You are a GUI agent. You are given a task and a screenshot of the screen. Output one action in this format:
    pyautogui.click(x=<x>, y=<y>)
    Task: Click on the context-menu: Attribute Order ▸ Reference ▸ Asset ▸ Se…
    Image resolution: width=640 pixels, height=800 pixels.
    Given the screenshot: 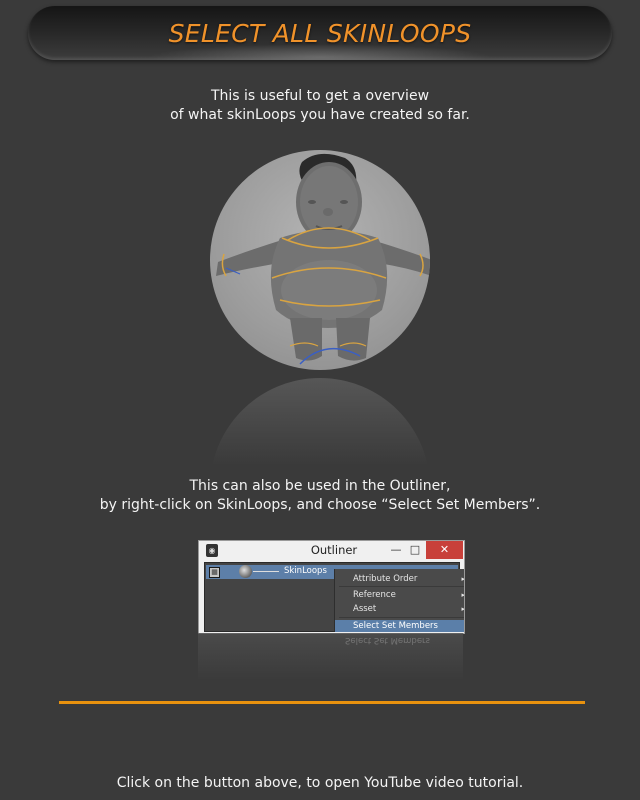 What is the action you would take?
    pyautogui.click(x=399, y=600)
    